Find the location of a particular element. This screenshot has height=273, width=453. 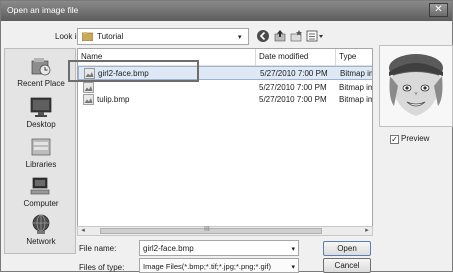

close-button: ✕ is located at coordinates (438, 10).